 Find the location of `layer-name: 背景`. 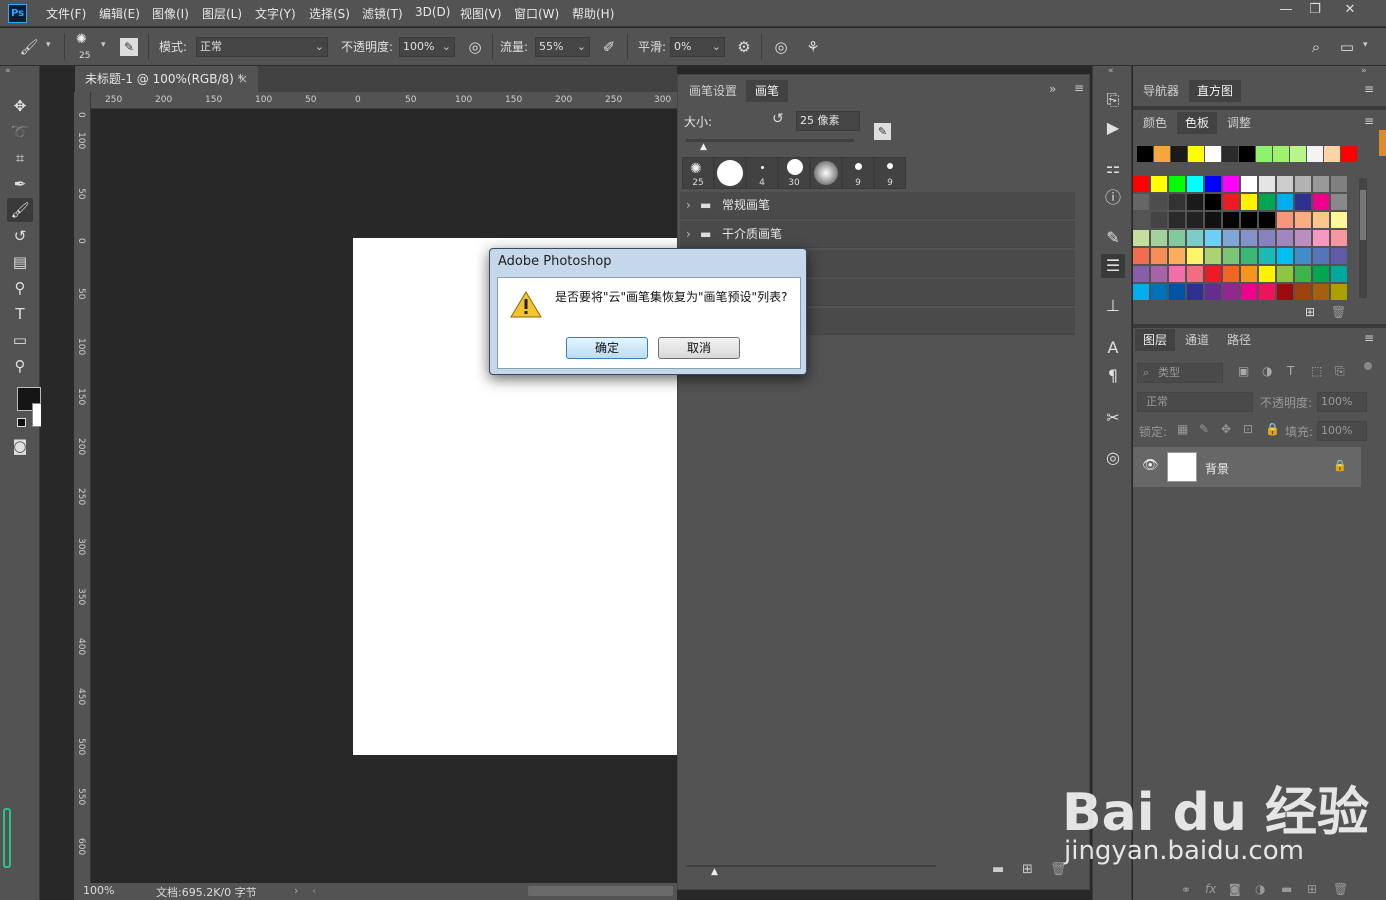

layer-name: 背景 is located at coordinates (1217, 468).